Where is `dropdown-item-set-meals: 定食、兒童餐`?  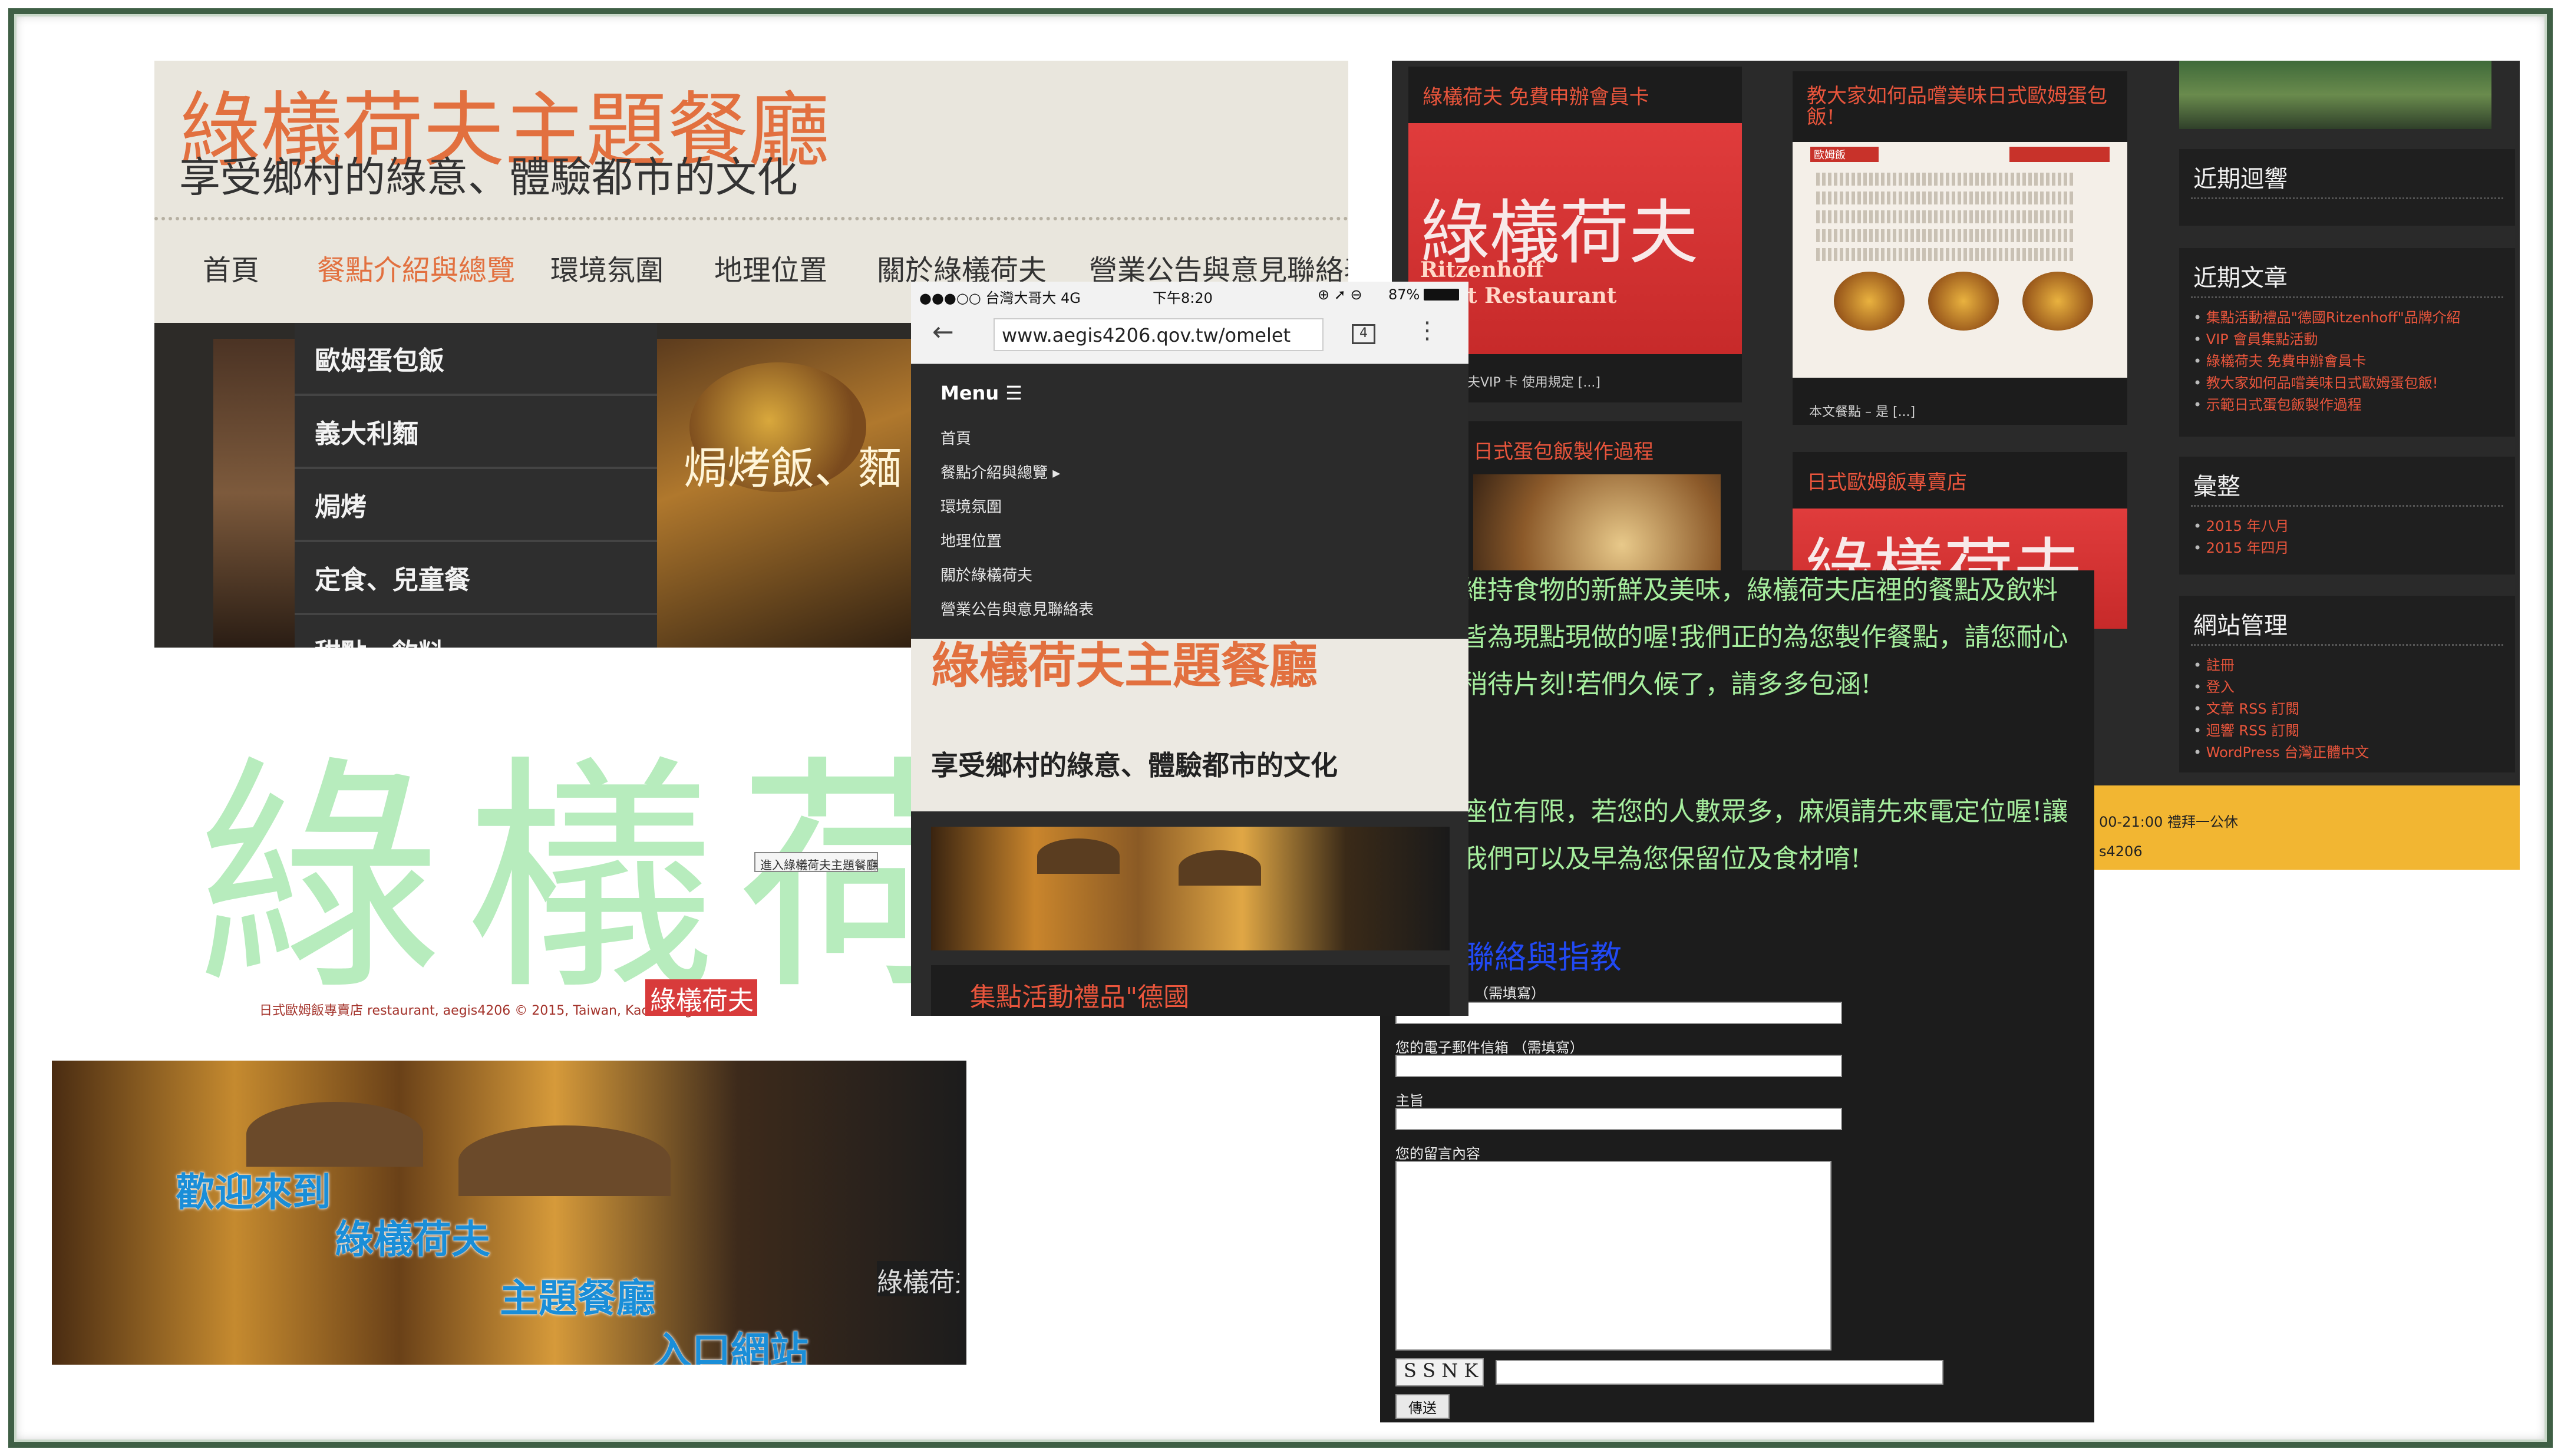
dropdown-item-set-meals: 定食、兒童餐 is located at coordinates (476, 578).